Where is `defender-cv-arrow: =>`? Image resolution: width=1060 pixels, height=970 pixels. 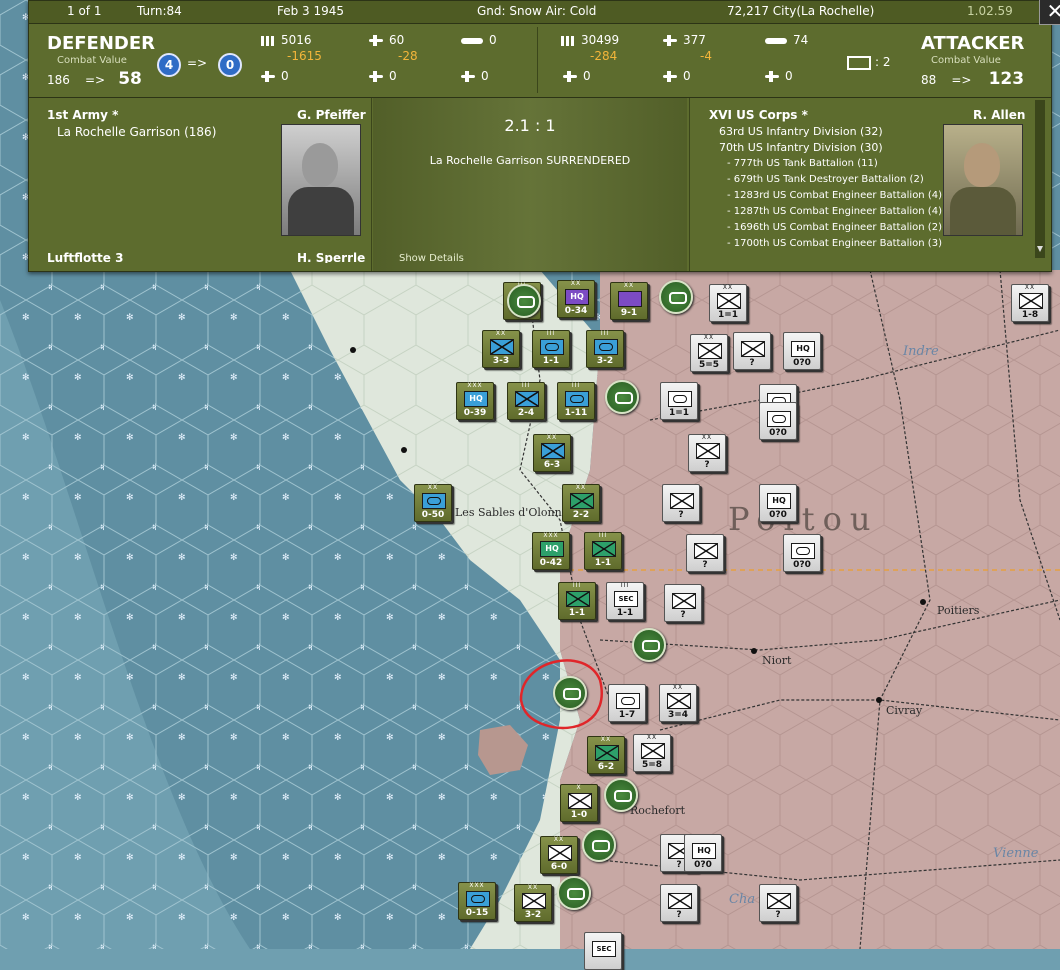 defender-cv-arrow: => is located at coordinates (95, 80).